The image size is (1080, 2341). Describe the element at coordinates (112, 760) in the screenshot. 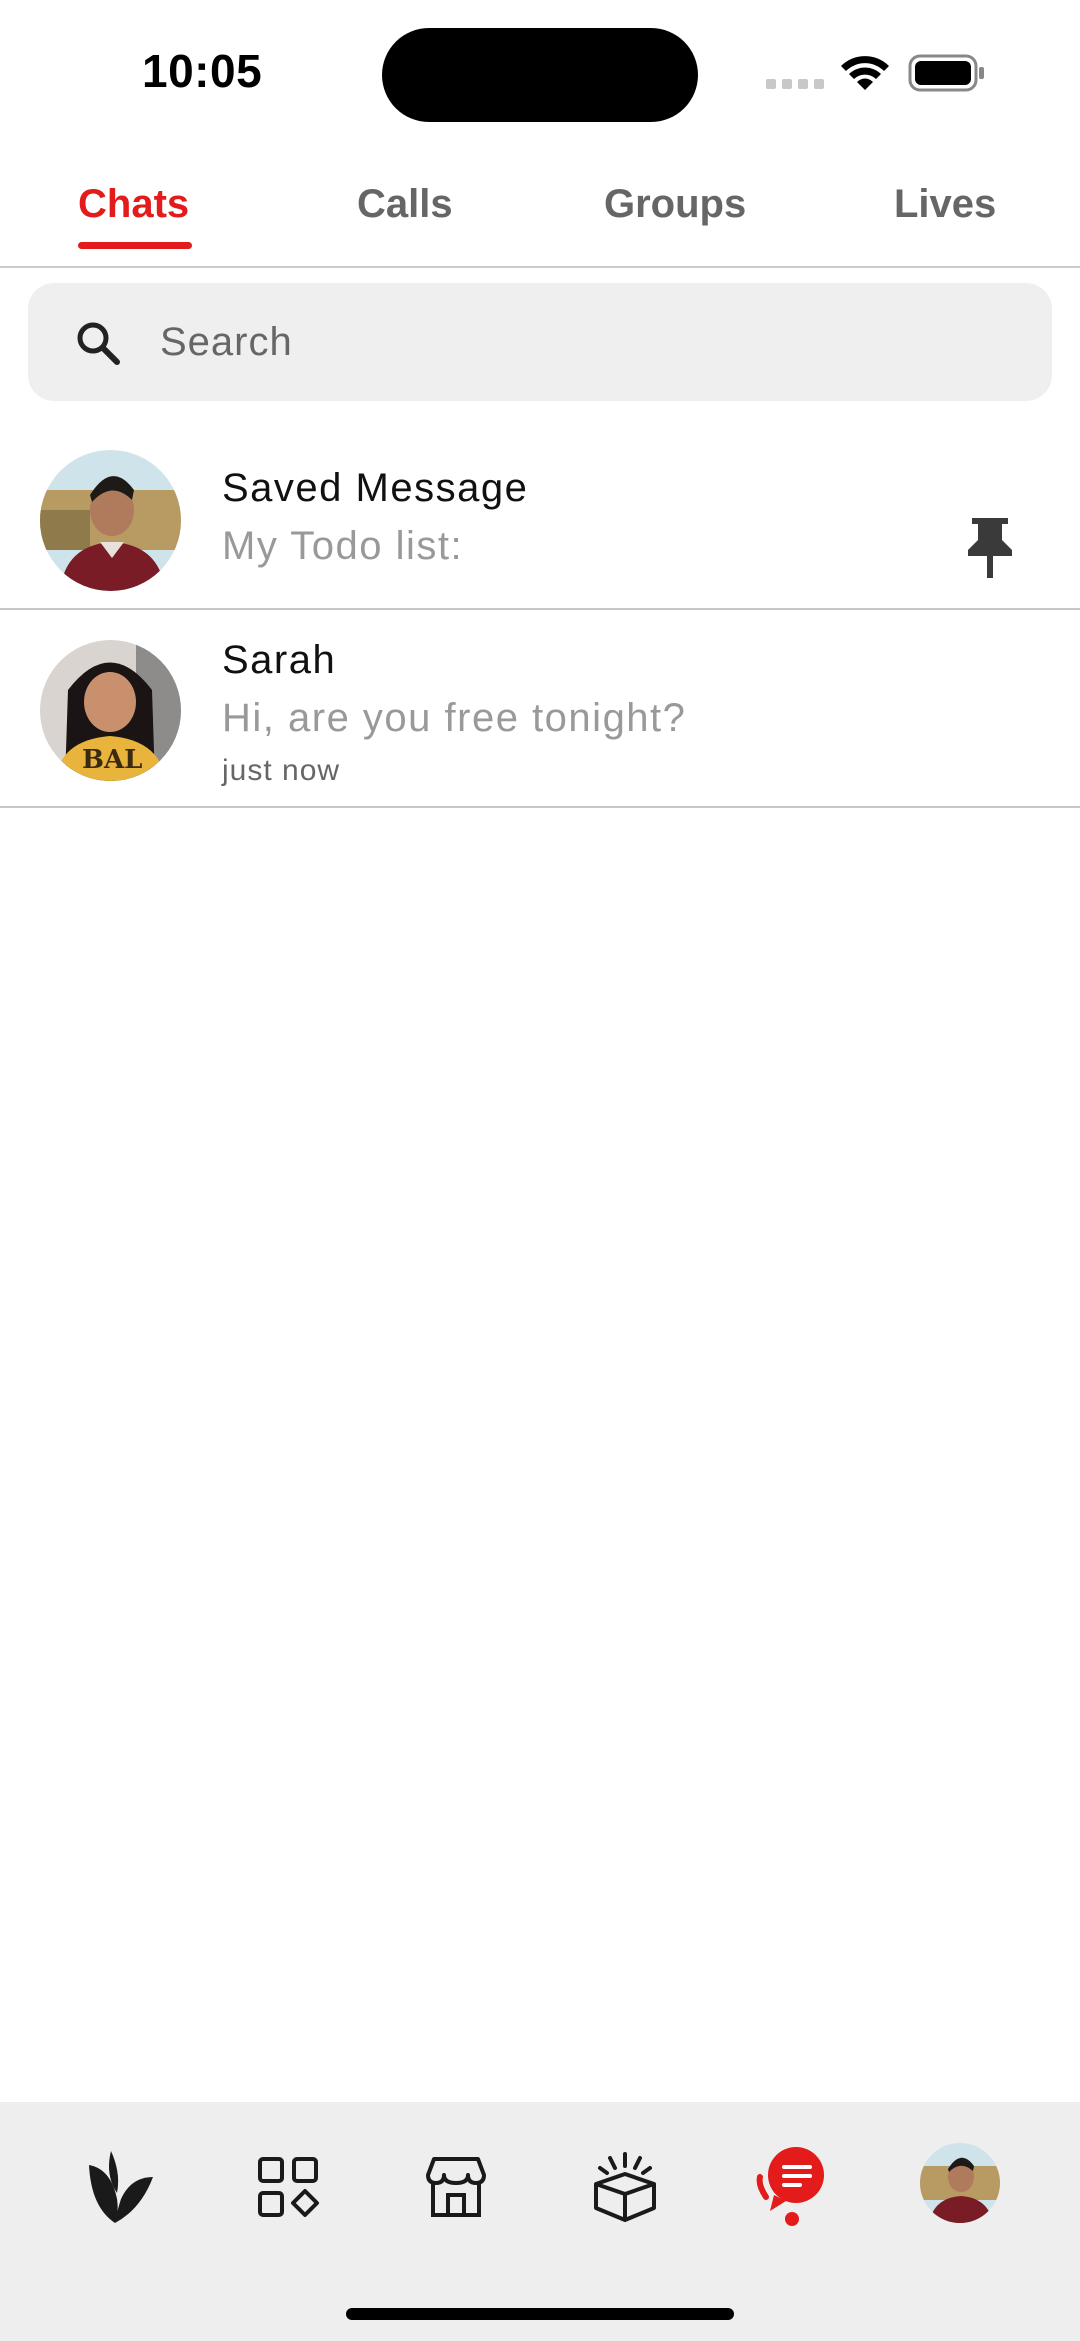

I see `svg-text: BAL` at that location.